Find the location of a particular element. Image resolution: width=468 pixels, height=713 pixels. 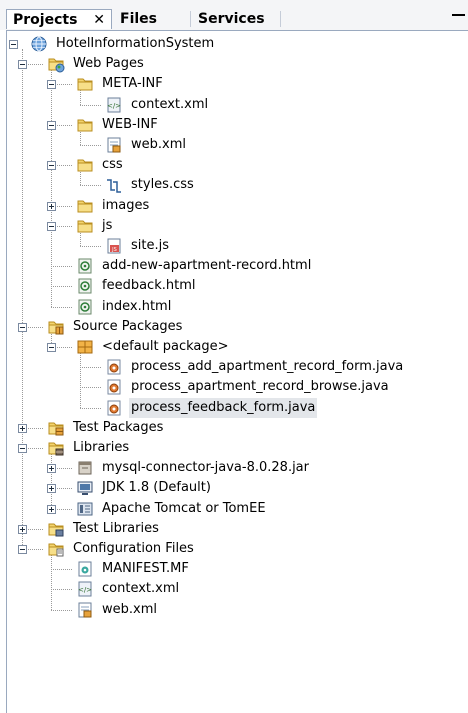

svg-text: JS is located at coordinates (114, 250).